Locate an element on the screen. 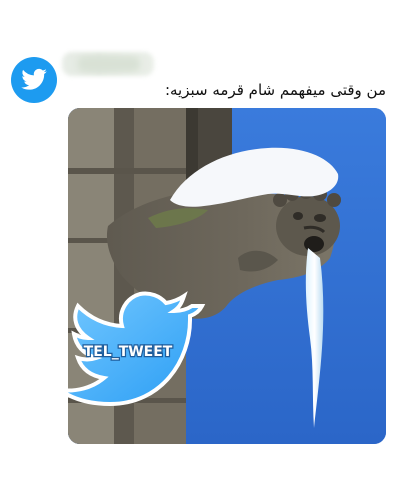 The width and height of the screenshot is (400, 500). twitter-bird-icon is located at coordinates (34, 79).